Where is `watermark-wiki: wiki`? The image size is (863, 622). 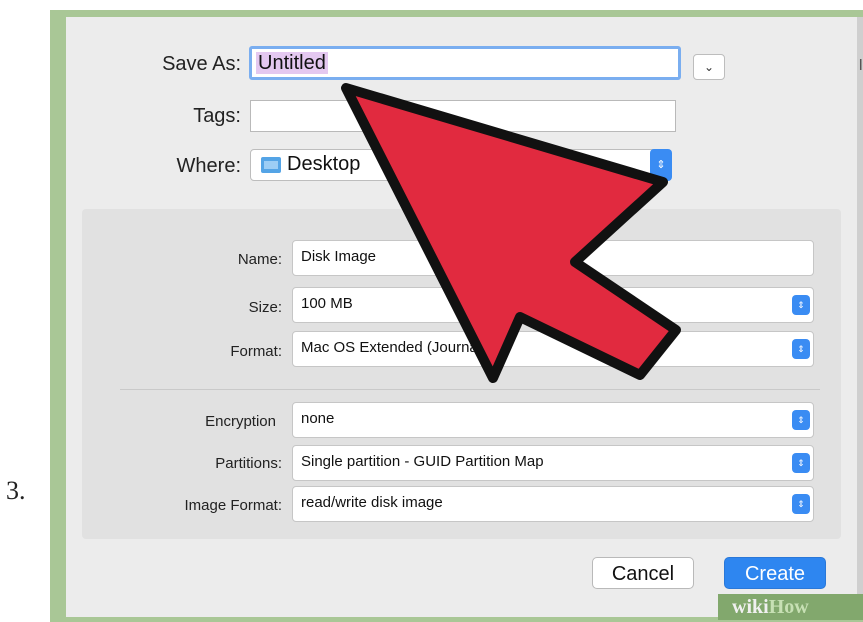
watermark-wiki: wiki is located at coordinates (750, 607).